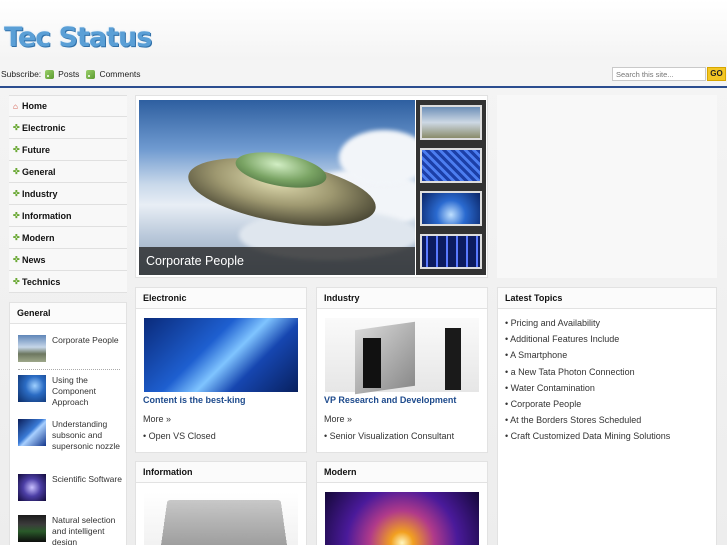  What do you see at coordinates (68, 313) in the screenshot?
I see `sidebar-general-title: General` at bounding box center [68, 313].